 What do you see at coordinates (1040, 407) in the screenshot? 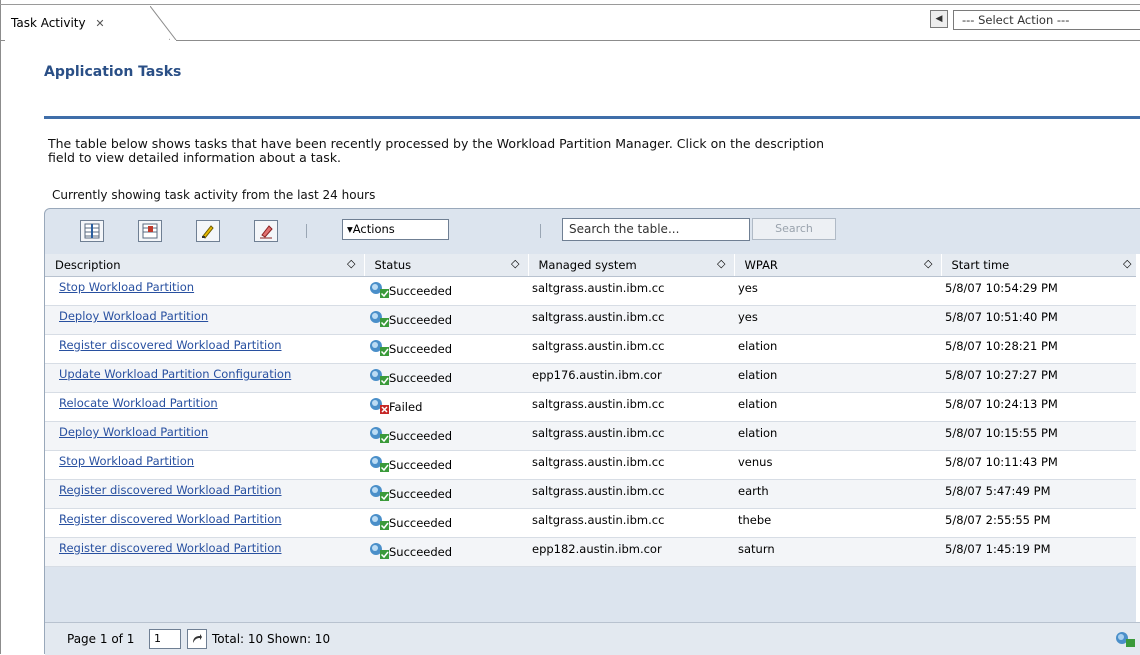
I see `start-time-cell: 5/8/07 10:24:13 PM` at bounding box center [1040, 407].